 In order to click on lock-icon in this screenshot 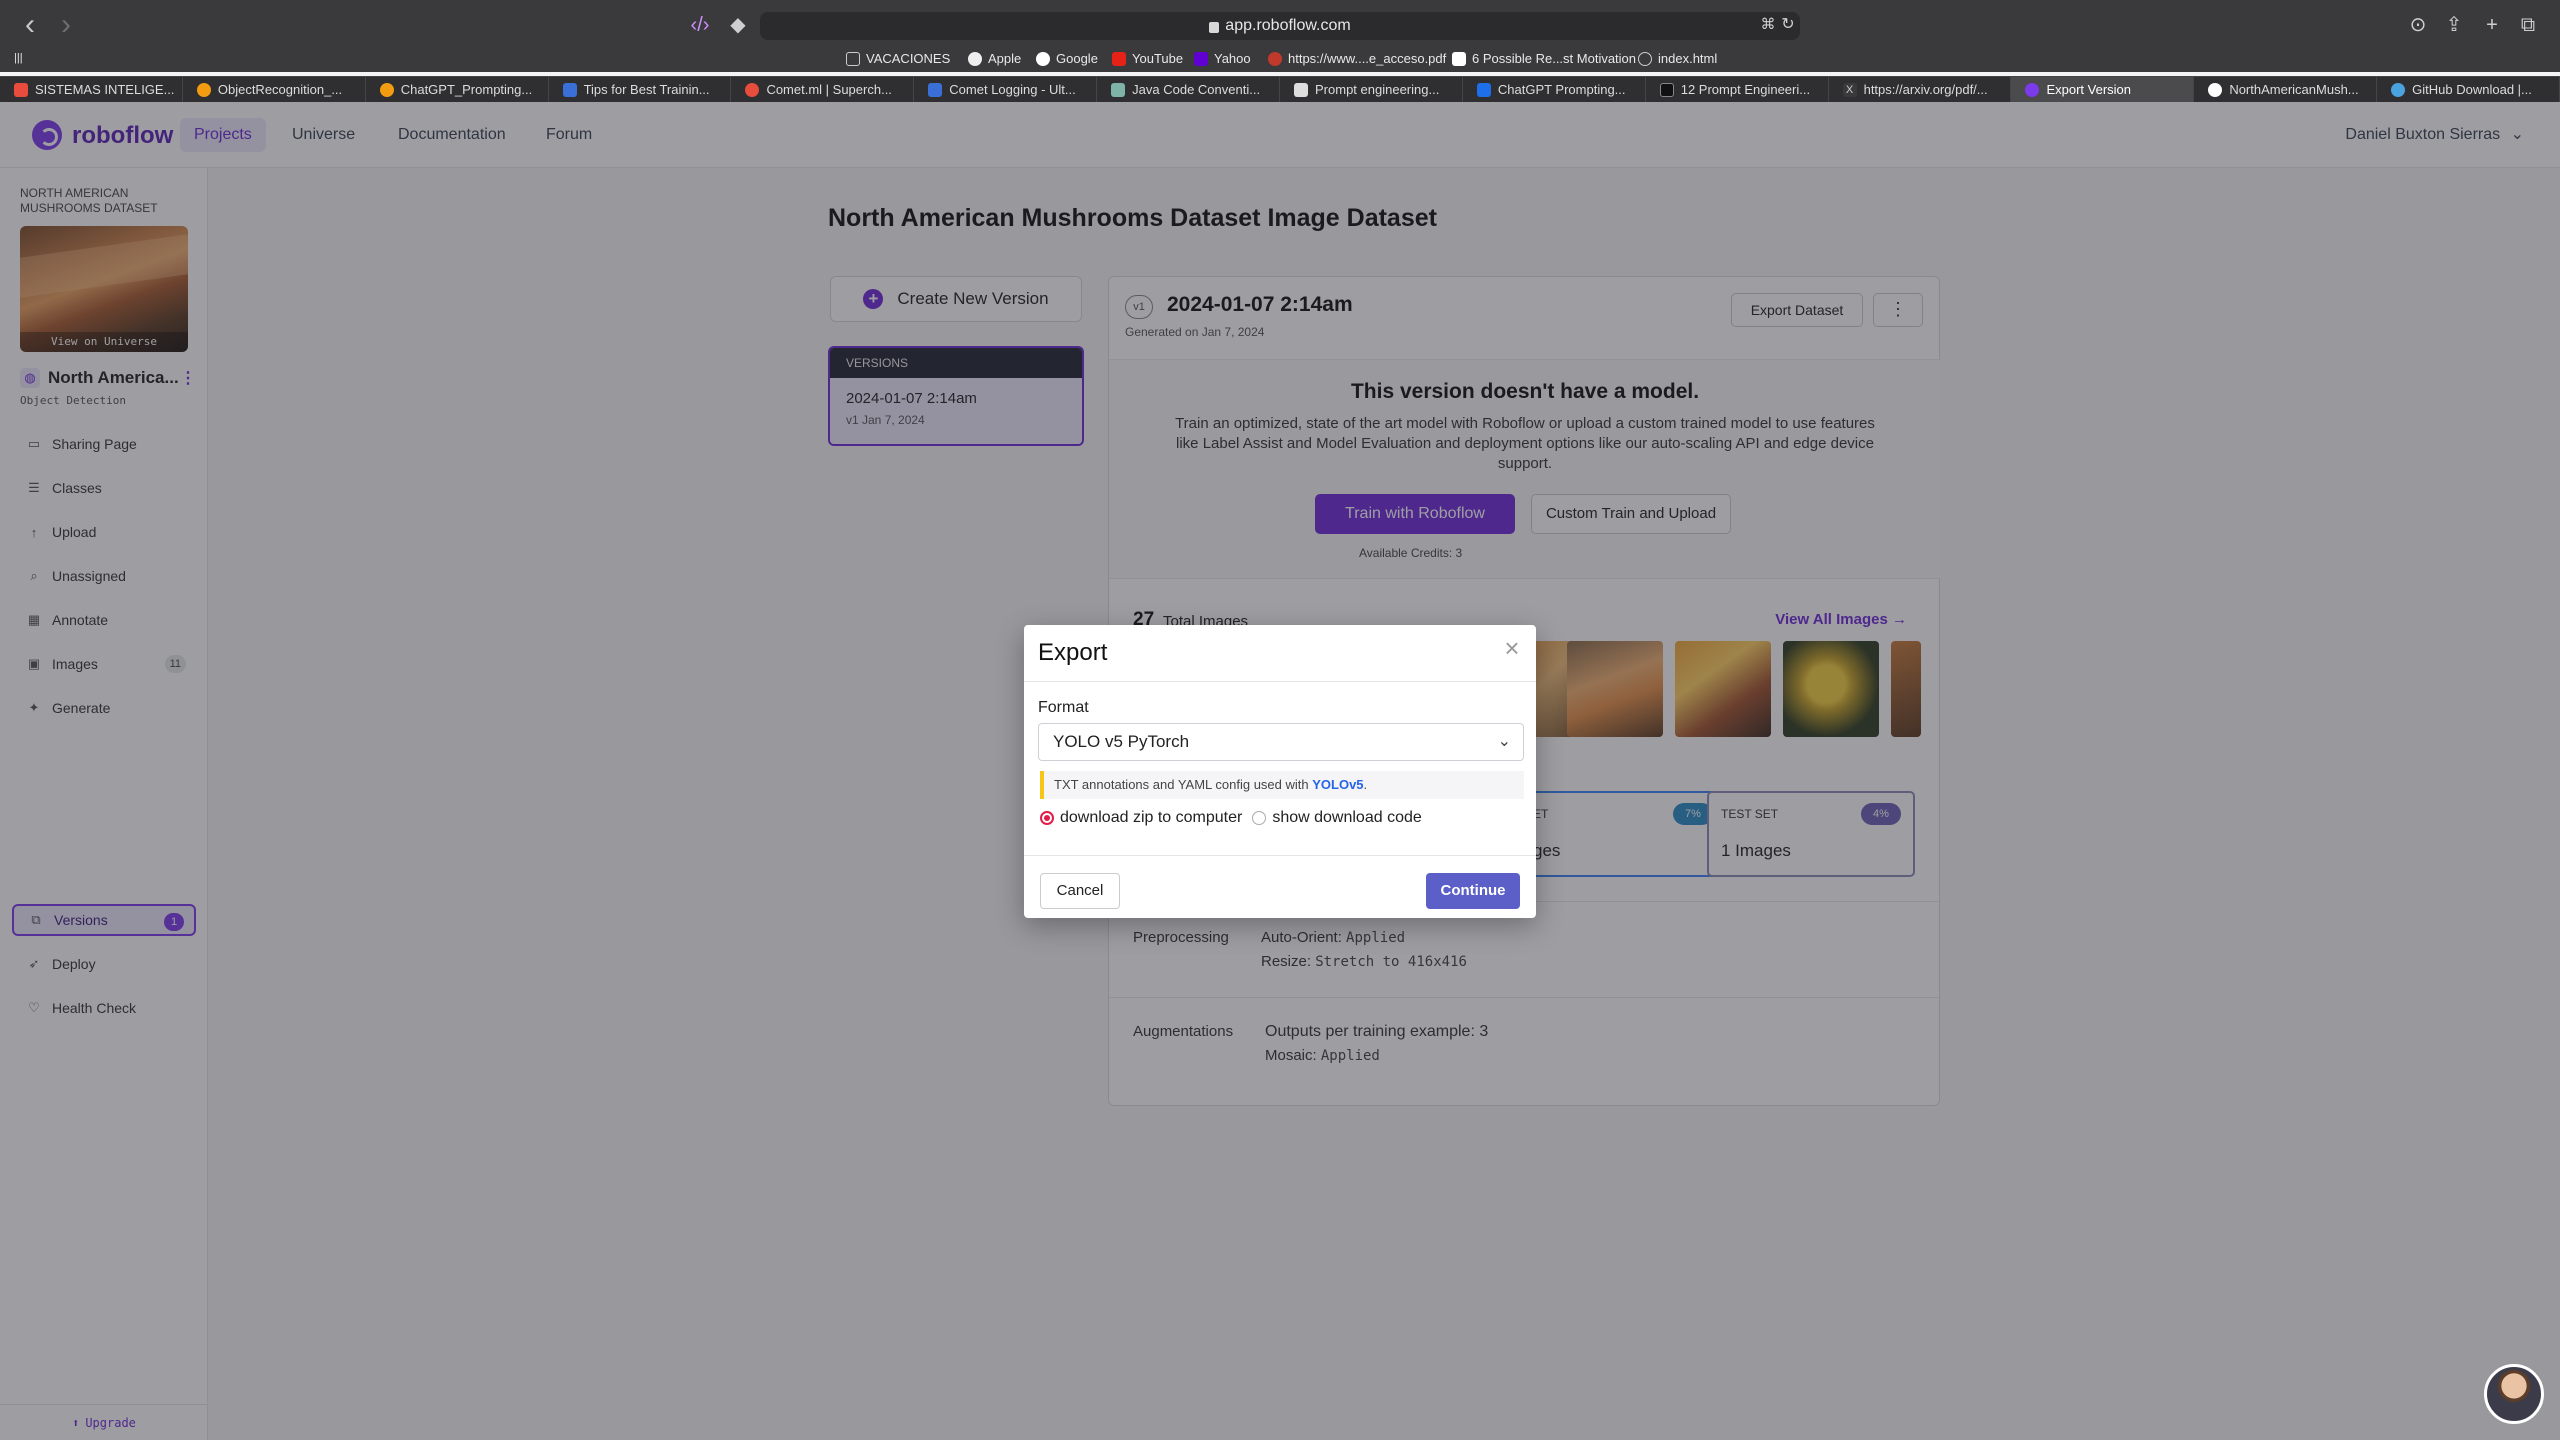, I will do `click(1214, 27)`.